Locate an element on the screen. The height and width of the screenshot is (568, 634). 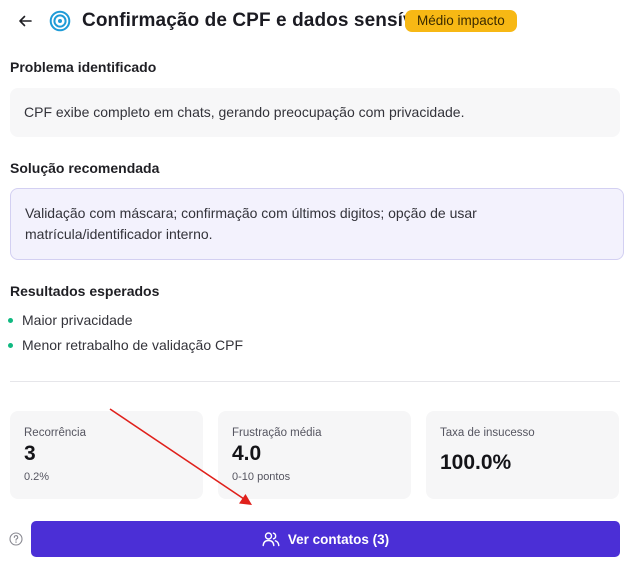
result-item: Maior privacidade is located at coordinates (70, 320).